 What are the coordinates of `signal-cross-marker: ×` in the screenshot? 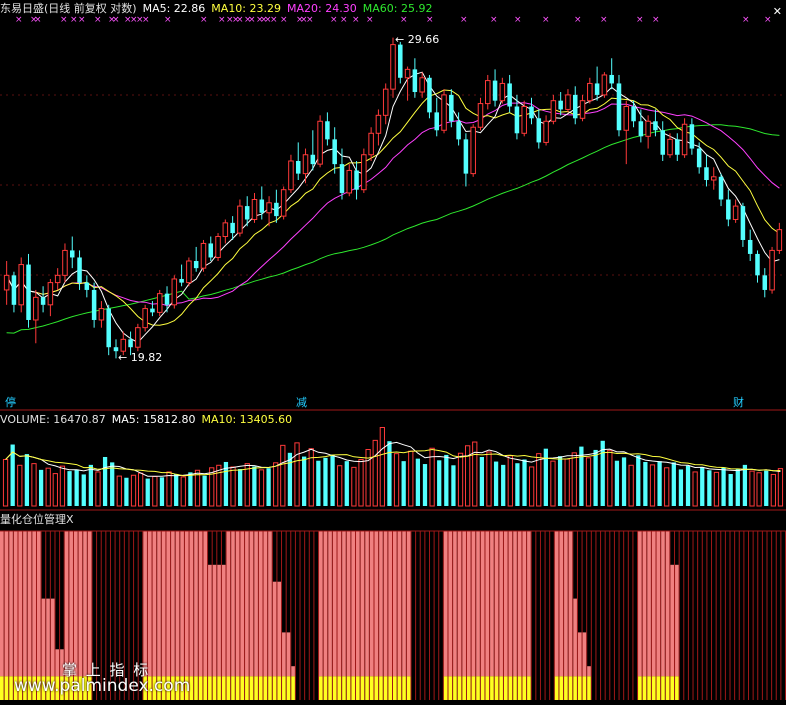 It's located at (404, 20).